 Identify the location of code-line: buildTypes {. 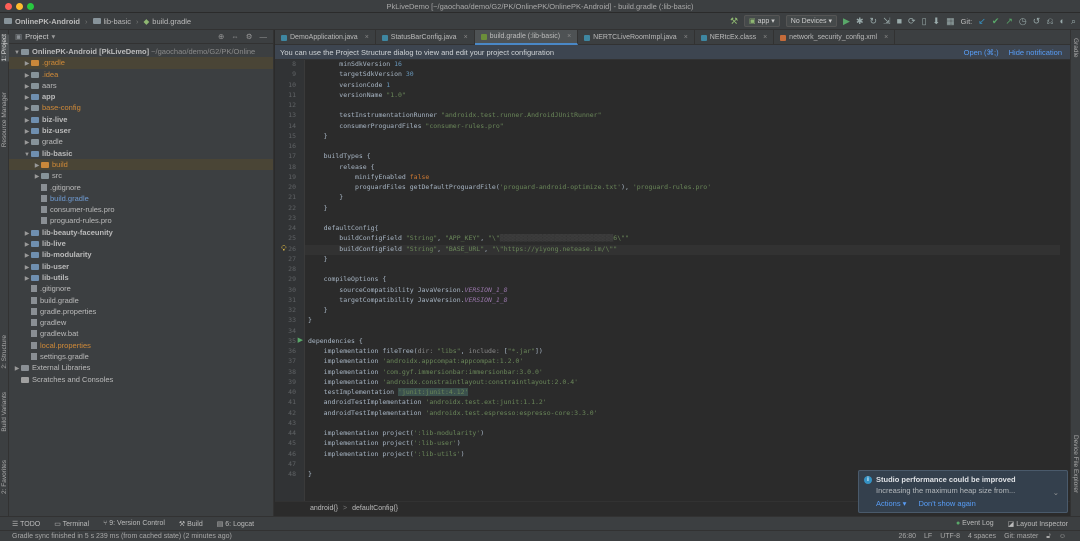
(339, 156).